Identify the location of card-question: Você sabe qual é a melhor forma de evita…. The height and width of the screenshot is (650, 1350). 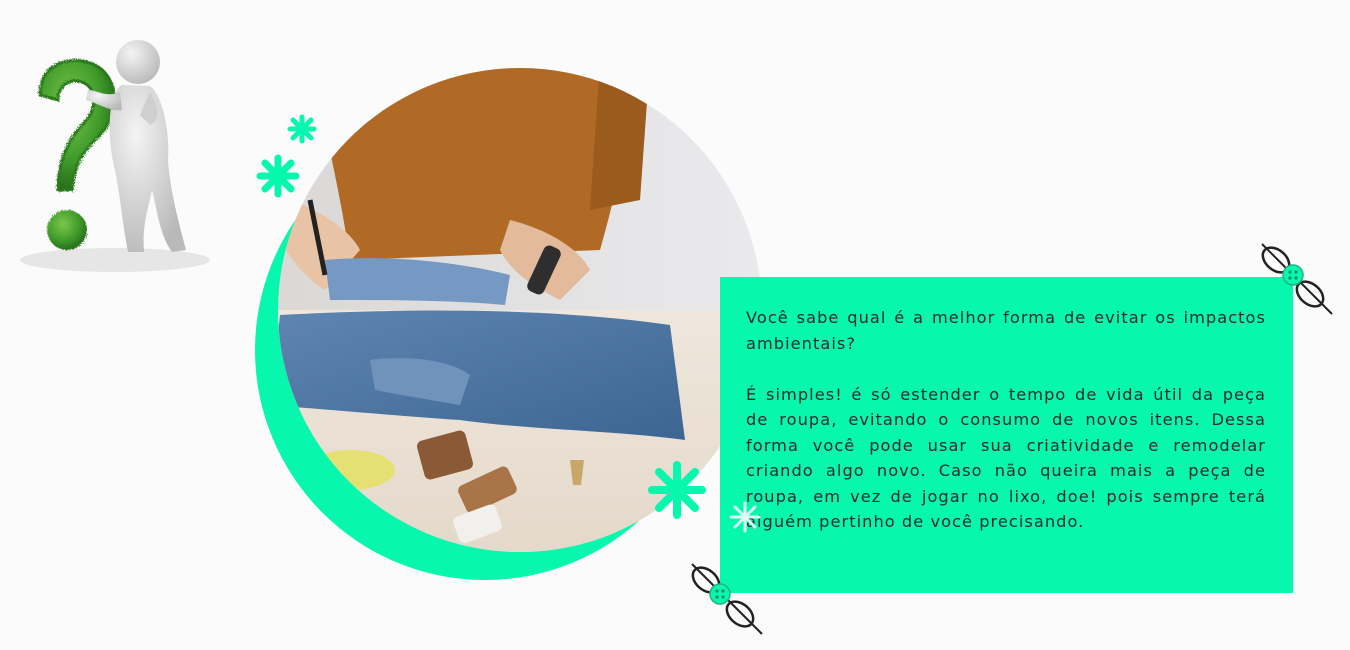
(1006, 330).